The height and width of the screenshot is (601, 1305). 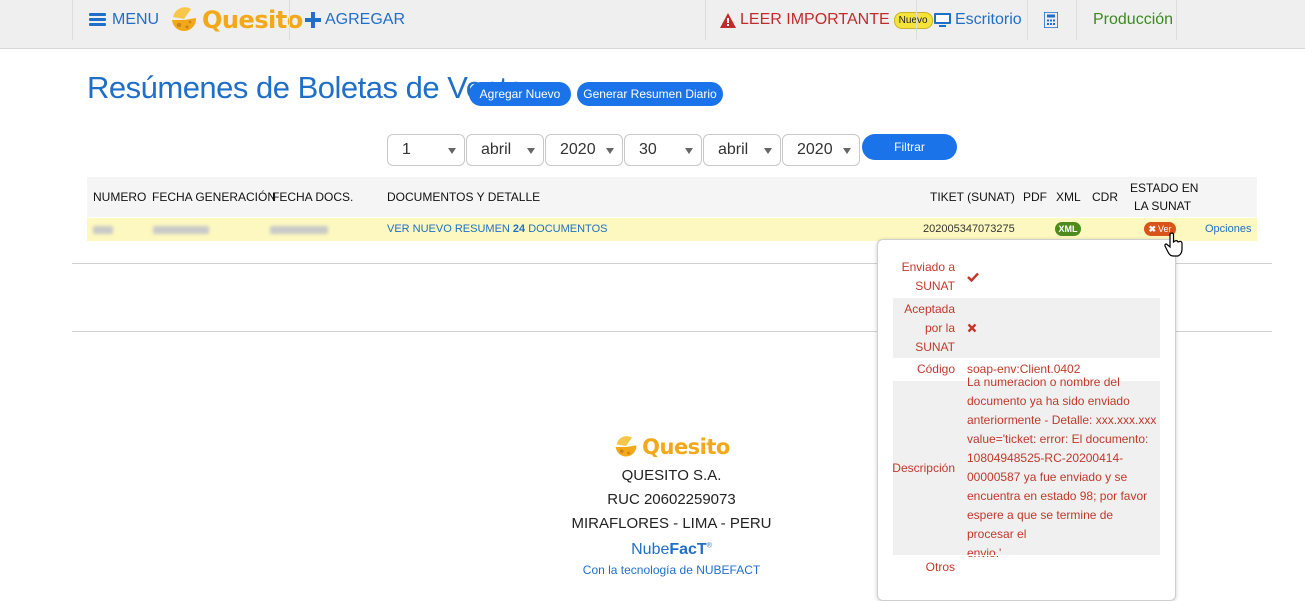 I want to click on view-summary-link: VER NUEVO RESUMEN 24 DOCUMENTOS, so click(x=497, y=229).